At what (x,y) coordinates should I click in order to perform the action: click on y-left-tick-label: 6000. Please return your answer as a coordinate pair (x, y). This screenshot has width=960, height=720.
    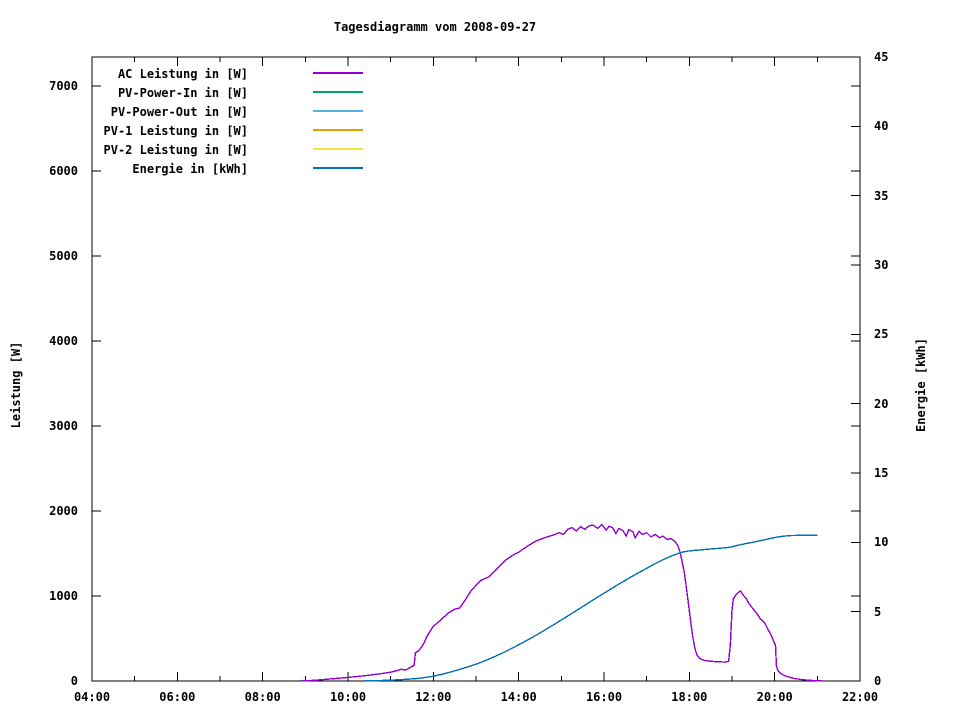
    Looking at the image, I should click on (63, 170).